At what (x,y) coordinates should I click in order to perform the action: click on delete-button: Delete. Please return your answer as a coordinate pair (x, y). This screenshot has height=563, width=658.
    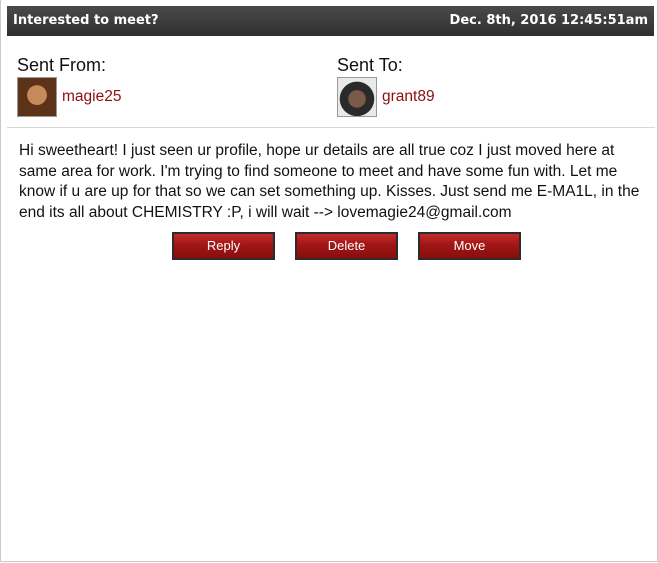
    Looking at the image, I should click on (346, 246).